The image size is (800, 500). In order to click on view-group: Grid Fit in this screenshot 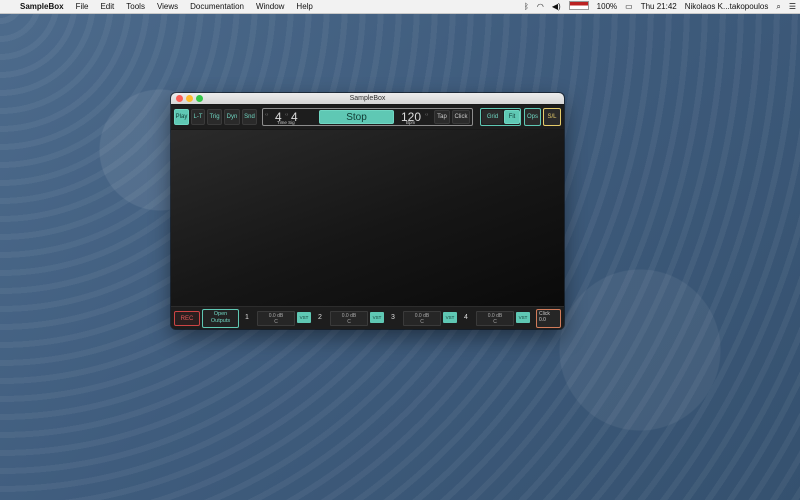, I will do `click(500, 117)`.